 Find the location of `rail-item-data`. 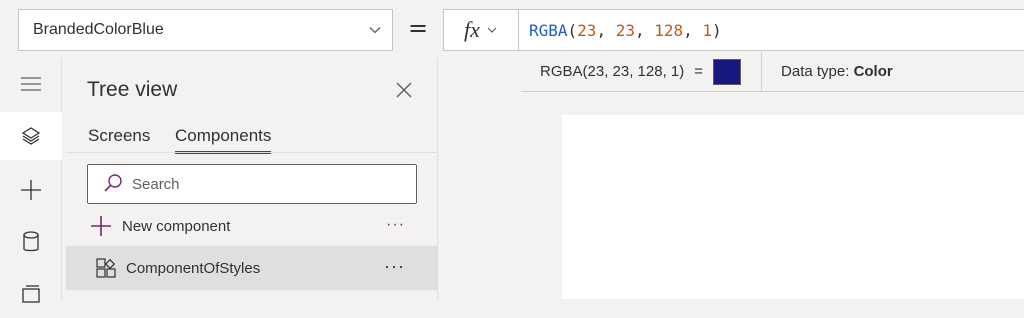

rail-item-data is located at coordinates (31, 242).